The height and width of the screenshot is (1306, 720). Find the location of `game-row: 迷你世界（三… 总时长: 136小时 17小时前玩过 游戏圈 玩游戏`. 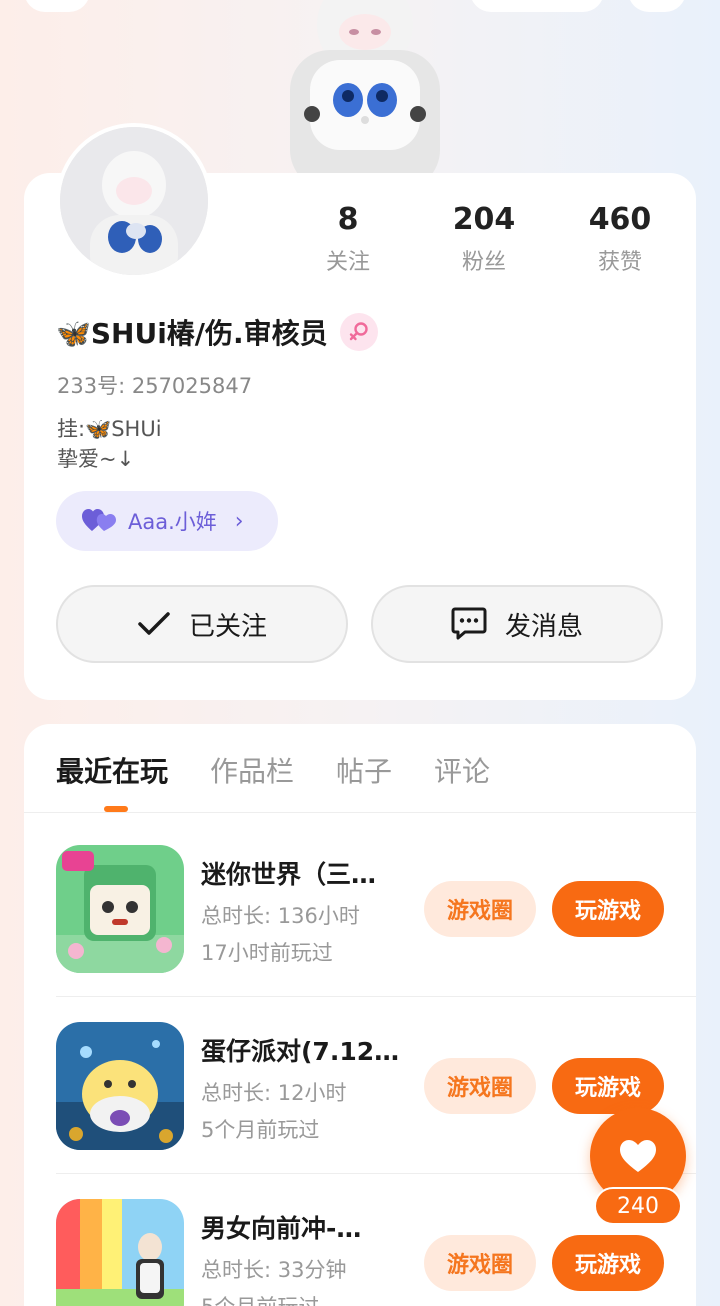

game-row: 迷你世界（三… 总时长: 136小时 17小时前玩过 游戏圈 玩游戏 is located at coordinates (360, 910).